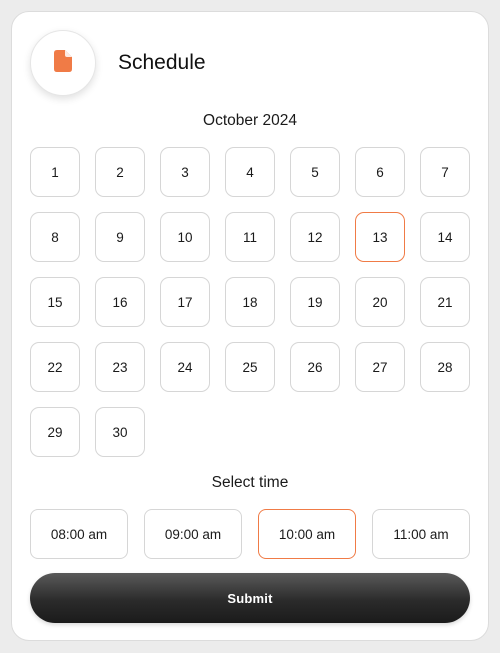 This screenshot has height=653, width=500. I want to click on calendar-day: 10, so click(185, 237).